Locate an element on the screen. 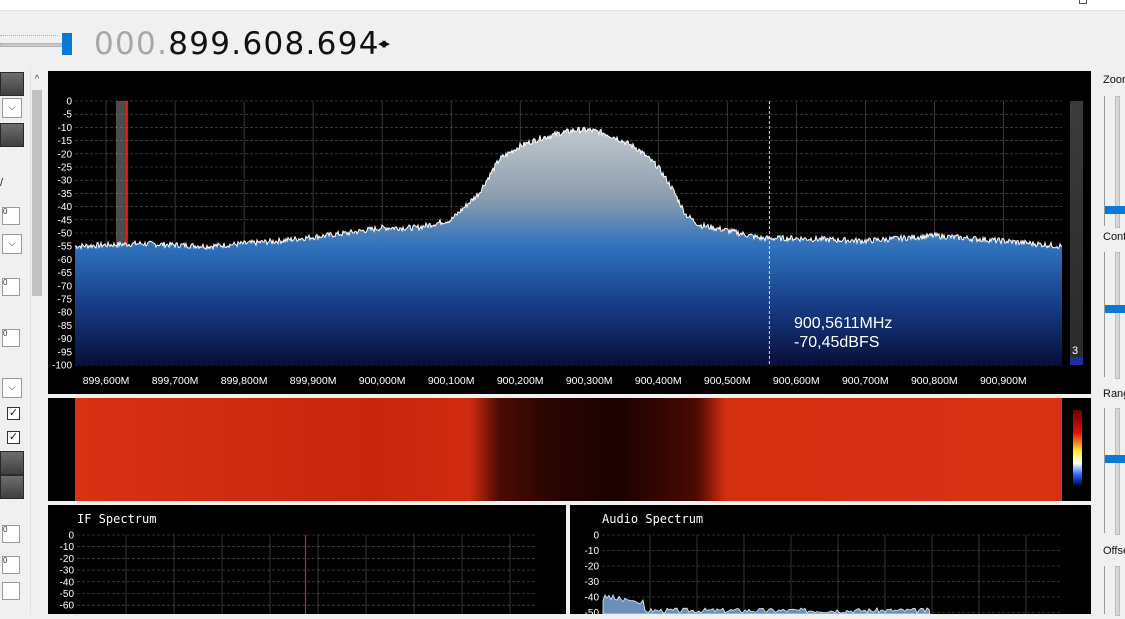 The width and height of the screenshot is (1125, 619). gain-slider-thumb is located at coordinates (67, 44).